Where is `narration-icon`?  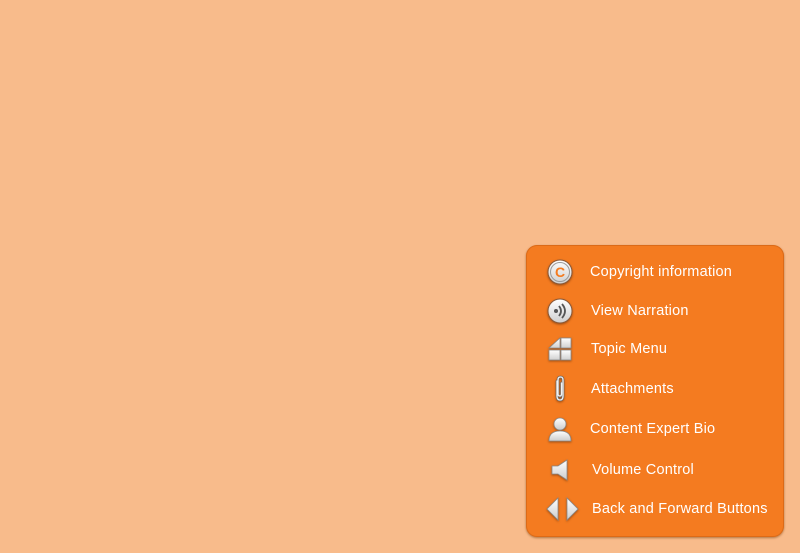
narration-icon is located at coordinates (560, 311).